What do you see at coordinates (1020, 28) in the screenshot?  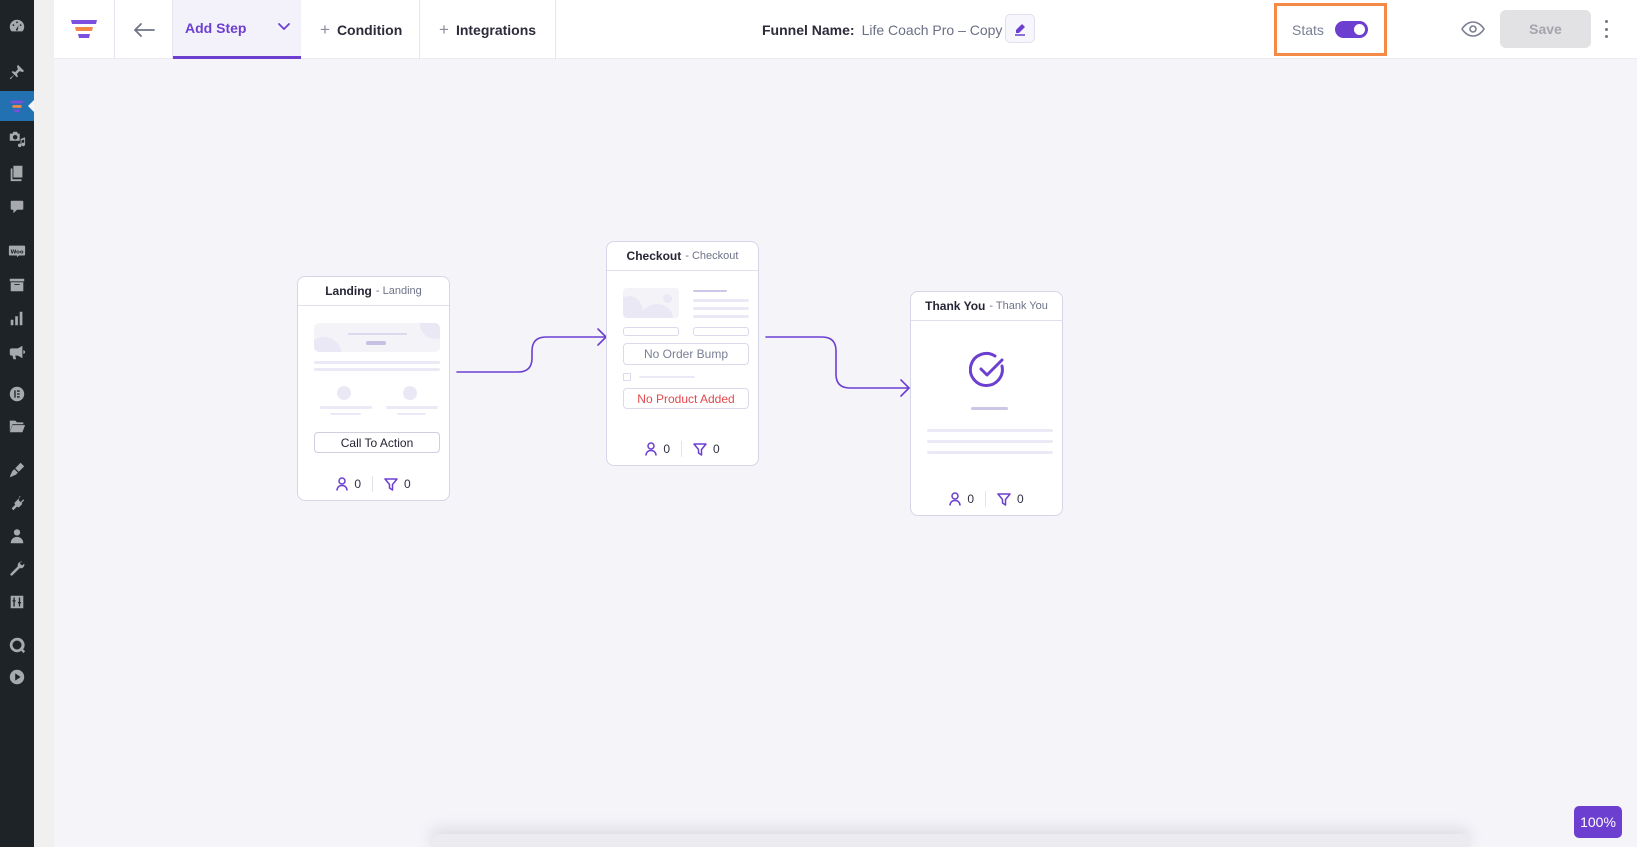 I see `edit-funnel-name-button` at bounding box center [1020, 28].